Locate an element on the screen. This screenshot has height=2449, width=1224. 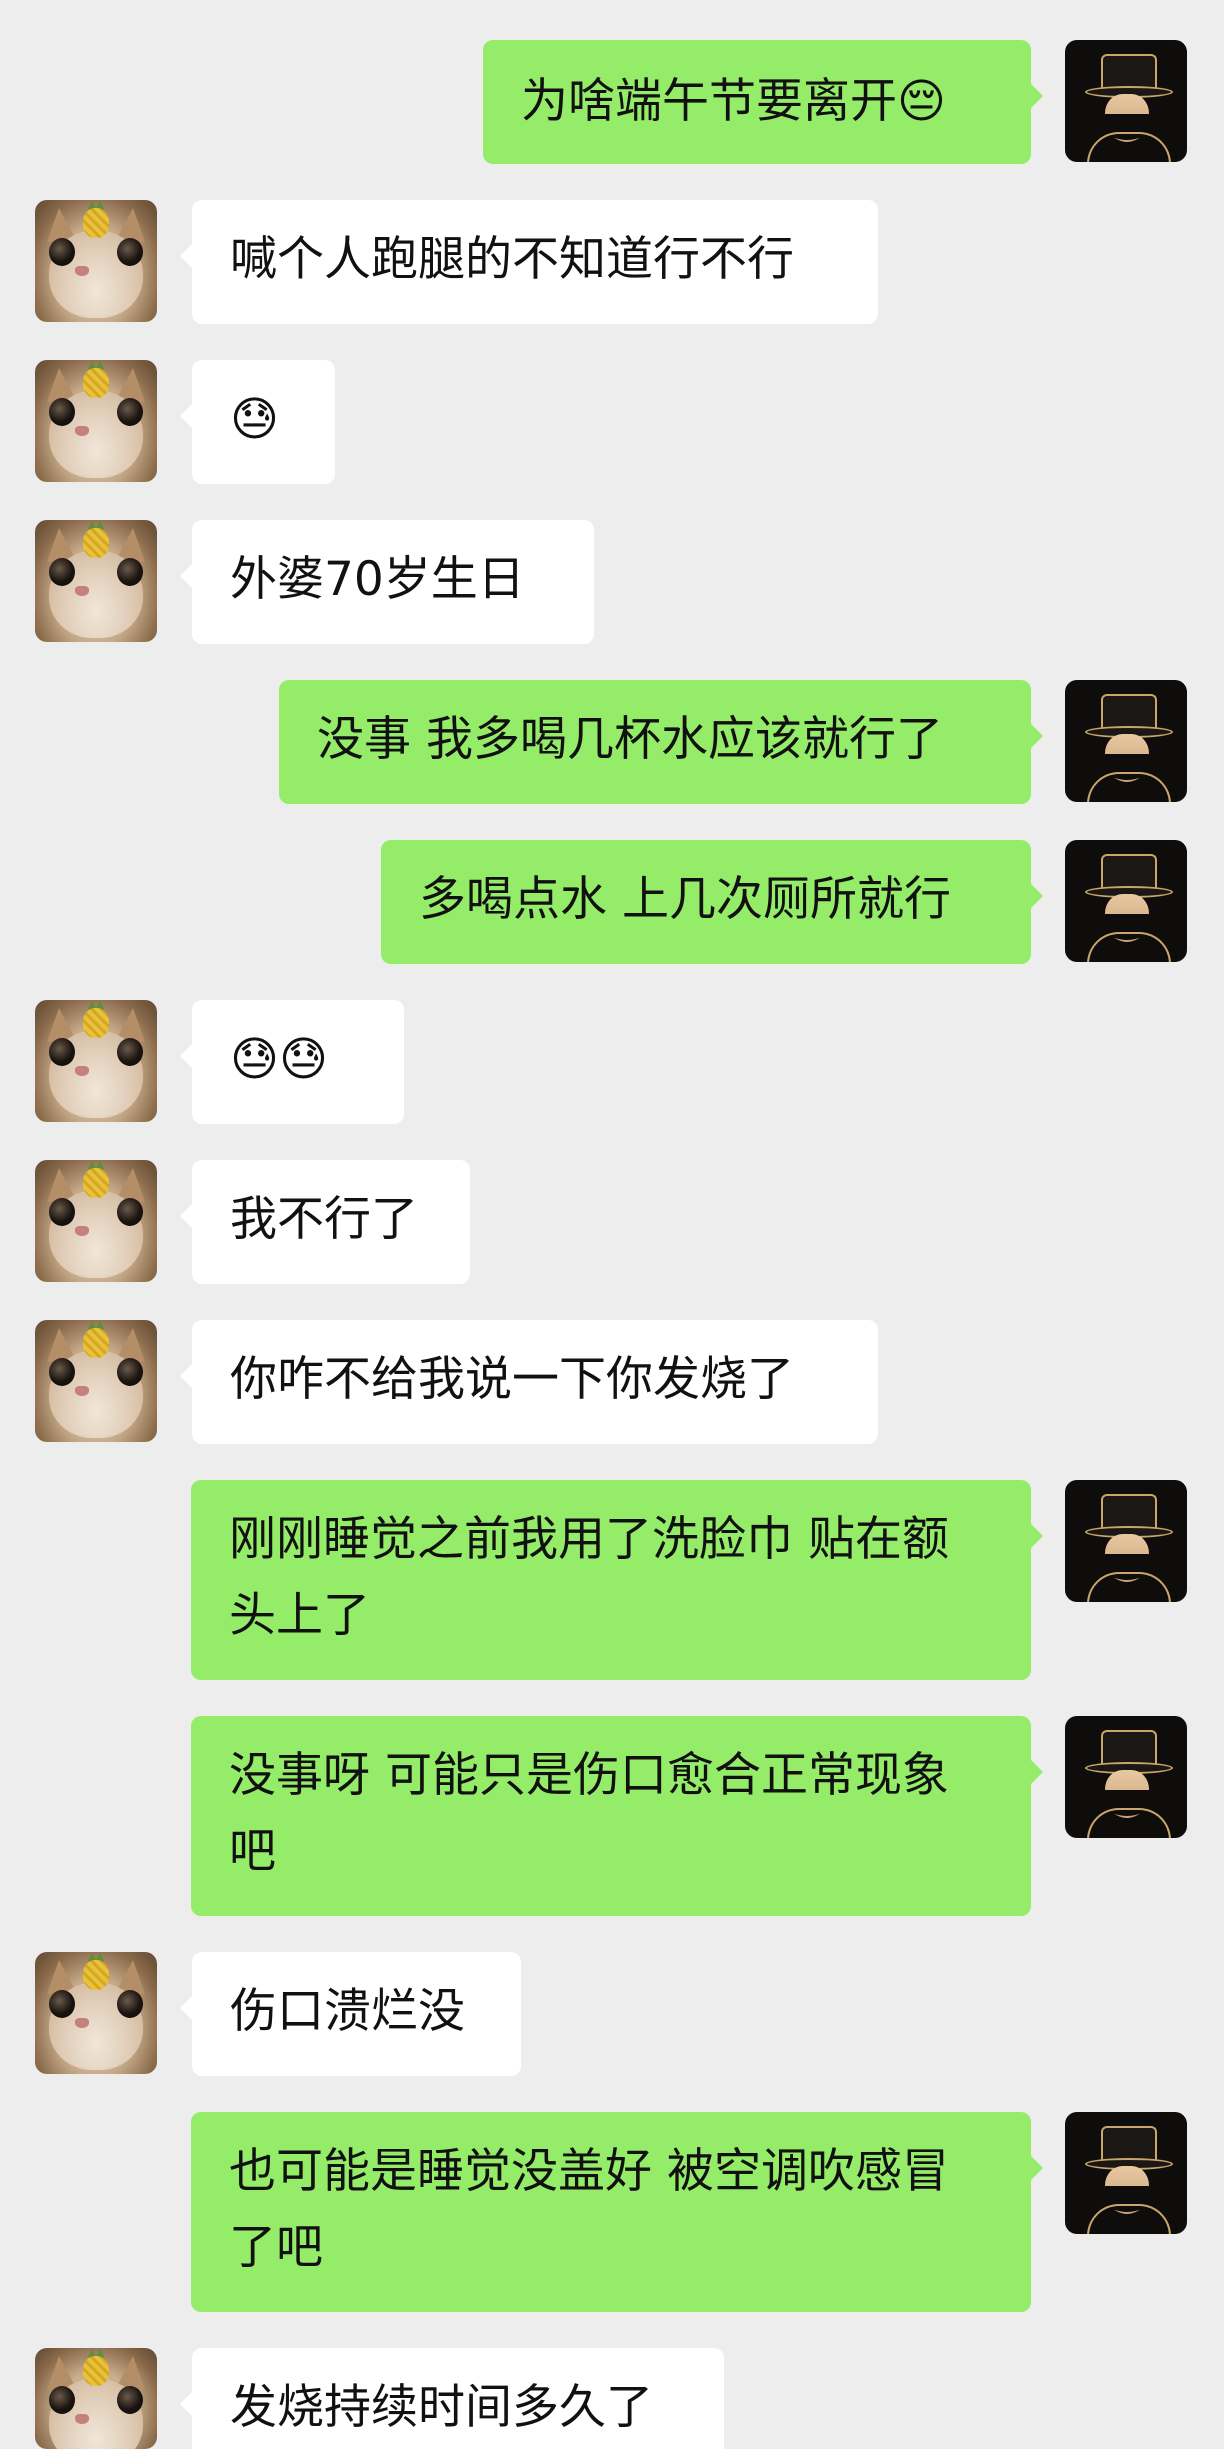
message-bubble-sent: 没事 我多喝几杯水应该就行了 is located at coordinates (661, 742).